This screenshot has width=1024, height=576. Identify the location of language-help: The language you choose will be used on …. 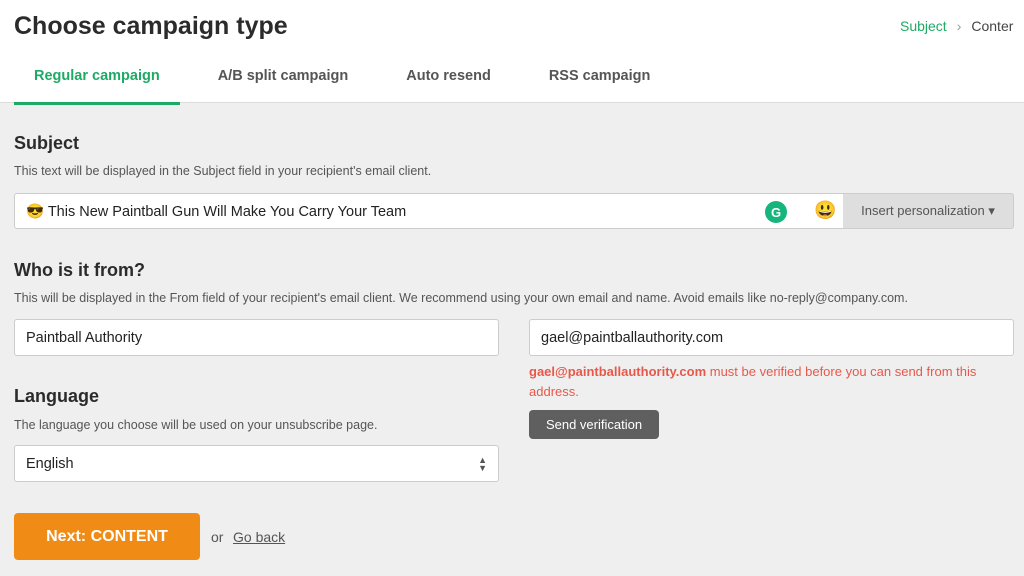
(196, 425).